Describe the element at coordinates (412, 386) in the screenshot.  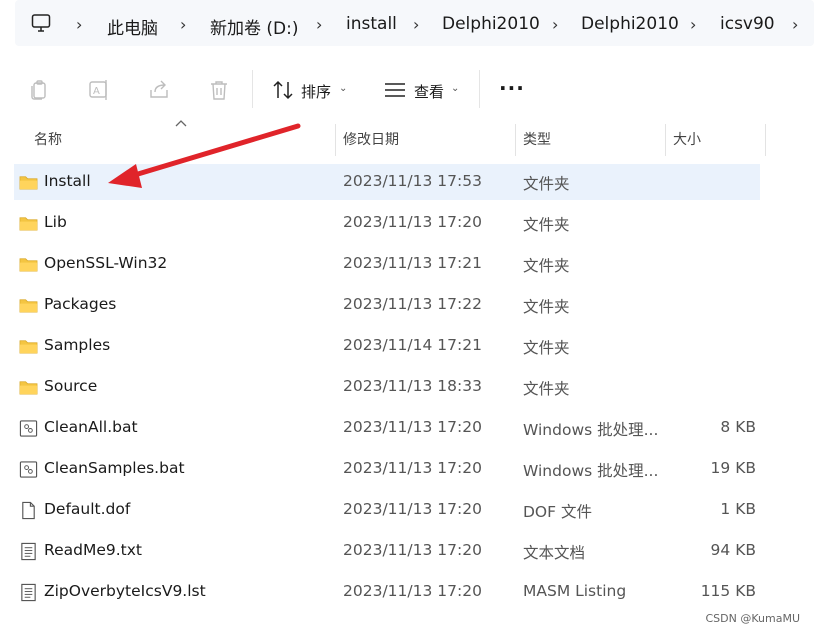
I see `file-modified: 2023/11/13 18:33` at that location.